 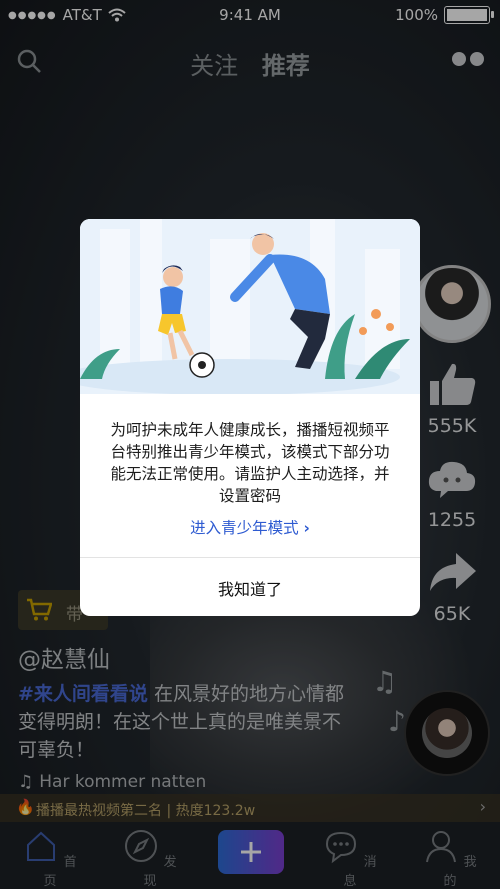 What do you see at coordinates (250, 588) in the screenshot?
I see `got-it-button: 我知道了` at bounding box center [250, 588].